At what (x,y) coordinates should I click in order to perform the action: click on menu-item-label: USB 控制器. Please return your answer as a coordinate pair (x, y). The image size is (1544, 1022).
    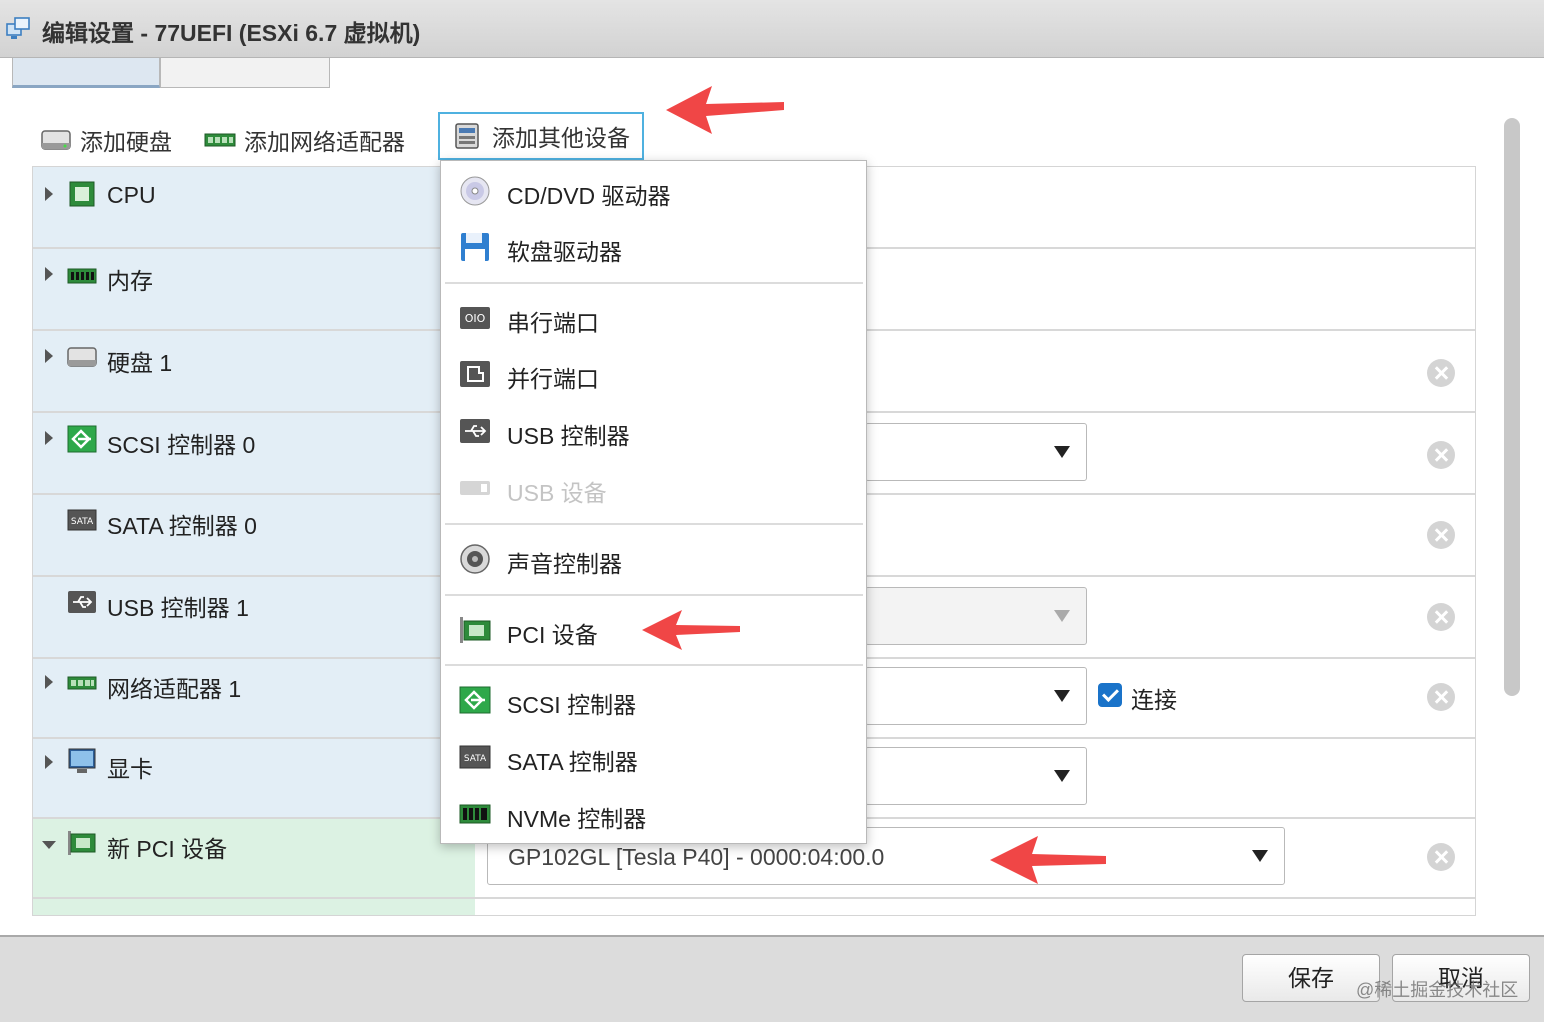
    Looking at the image, I should click on (568, 436).